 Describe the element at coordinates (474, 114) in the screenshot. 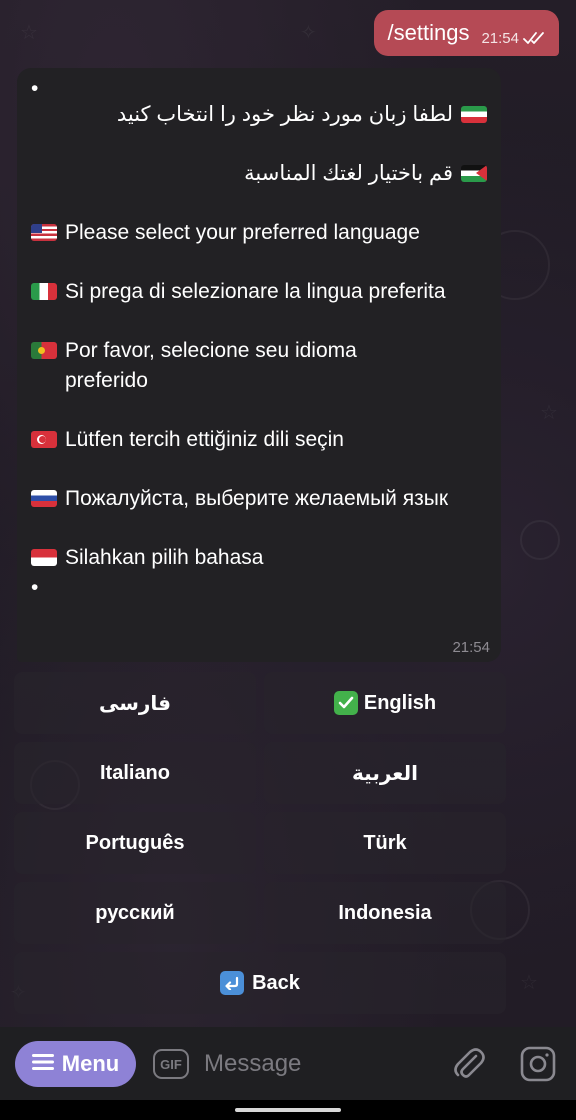

I see `iran-flag-icon` at that location.